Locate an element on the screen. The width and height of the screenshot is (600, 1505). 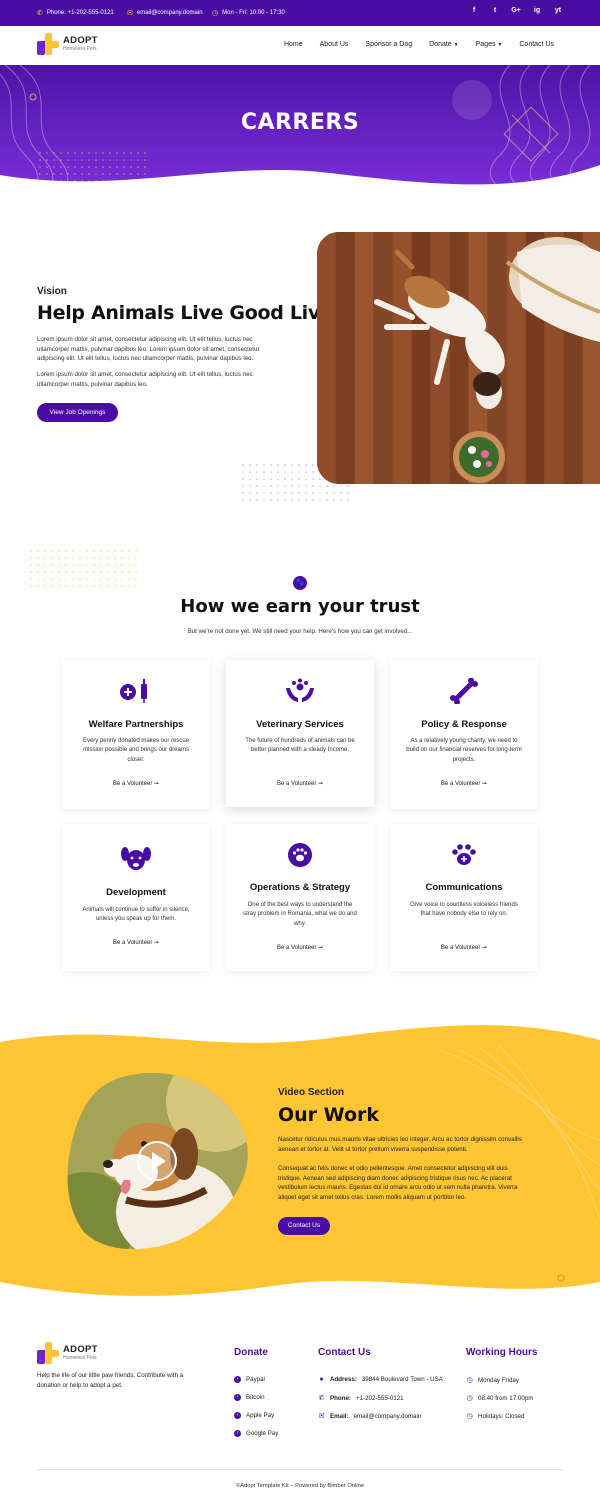
social-links: f t G+ ig yt is located at coordinates (516, 10).